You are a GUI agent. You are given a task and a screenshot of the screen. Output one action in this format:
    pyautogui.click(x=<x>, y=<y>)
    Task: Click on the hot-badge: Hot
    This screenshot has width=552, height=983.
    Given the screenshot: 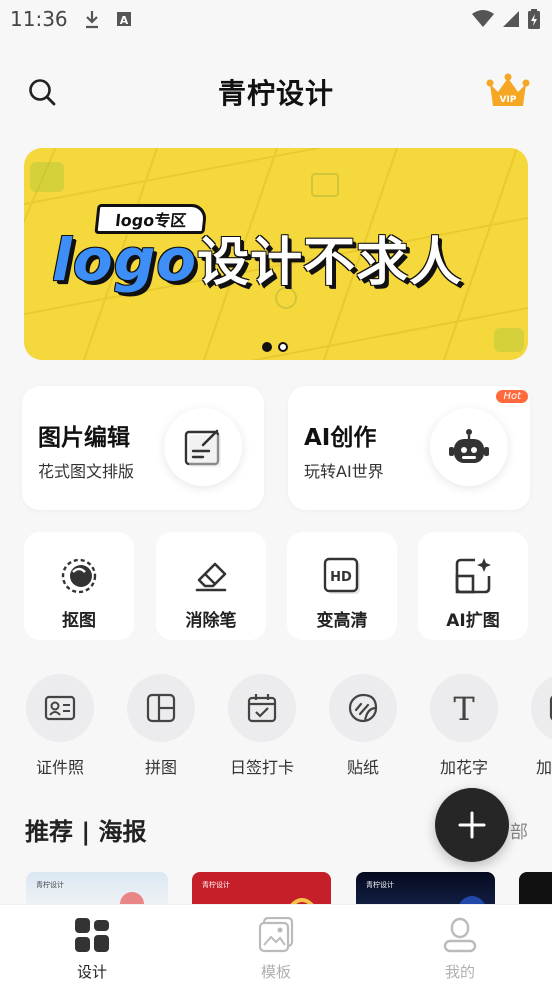 What is the action you would take?
    pyautogui.click(x=512, y=396)
    